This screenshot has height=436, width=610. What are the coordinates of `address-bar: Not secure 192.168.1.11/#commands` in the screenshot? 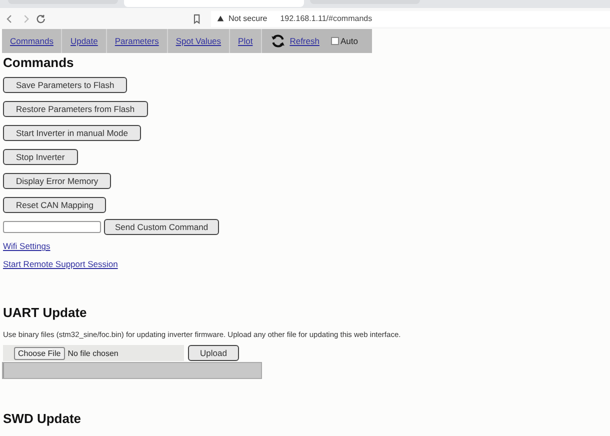 It's located at (410, 18).